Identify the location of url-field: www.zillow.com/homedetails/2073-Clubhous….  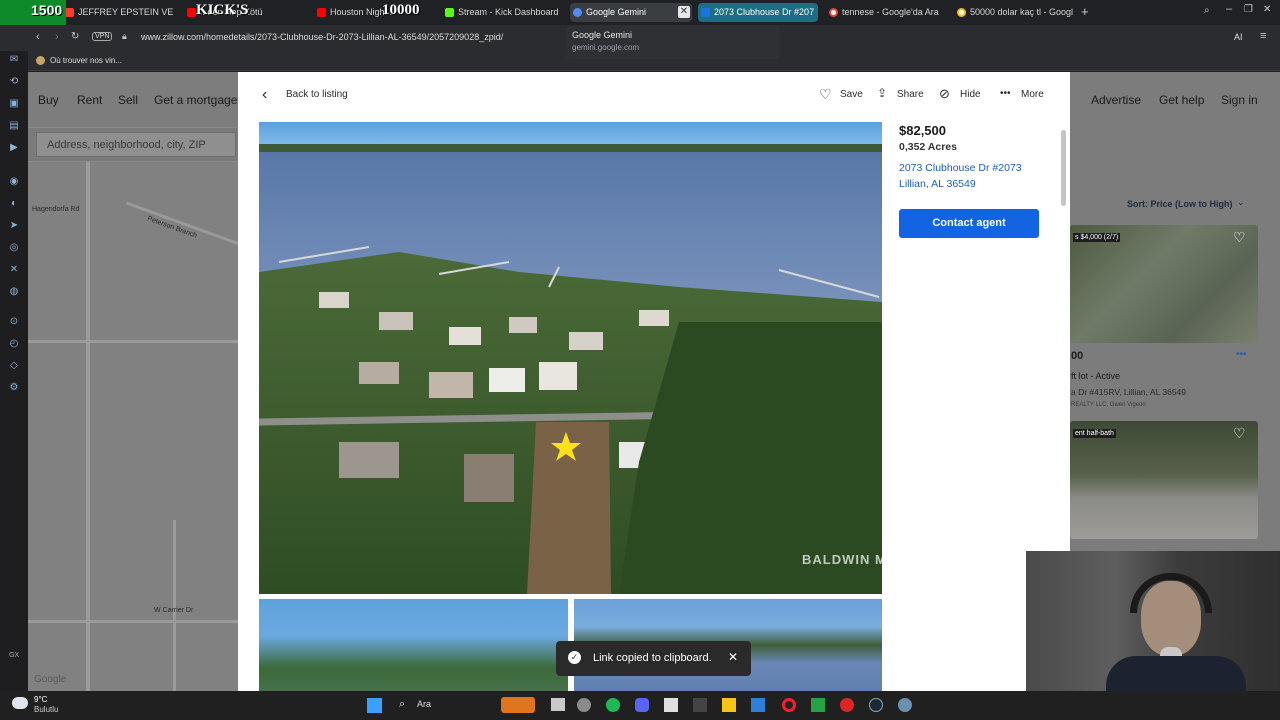
(322, 37).